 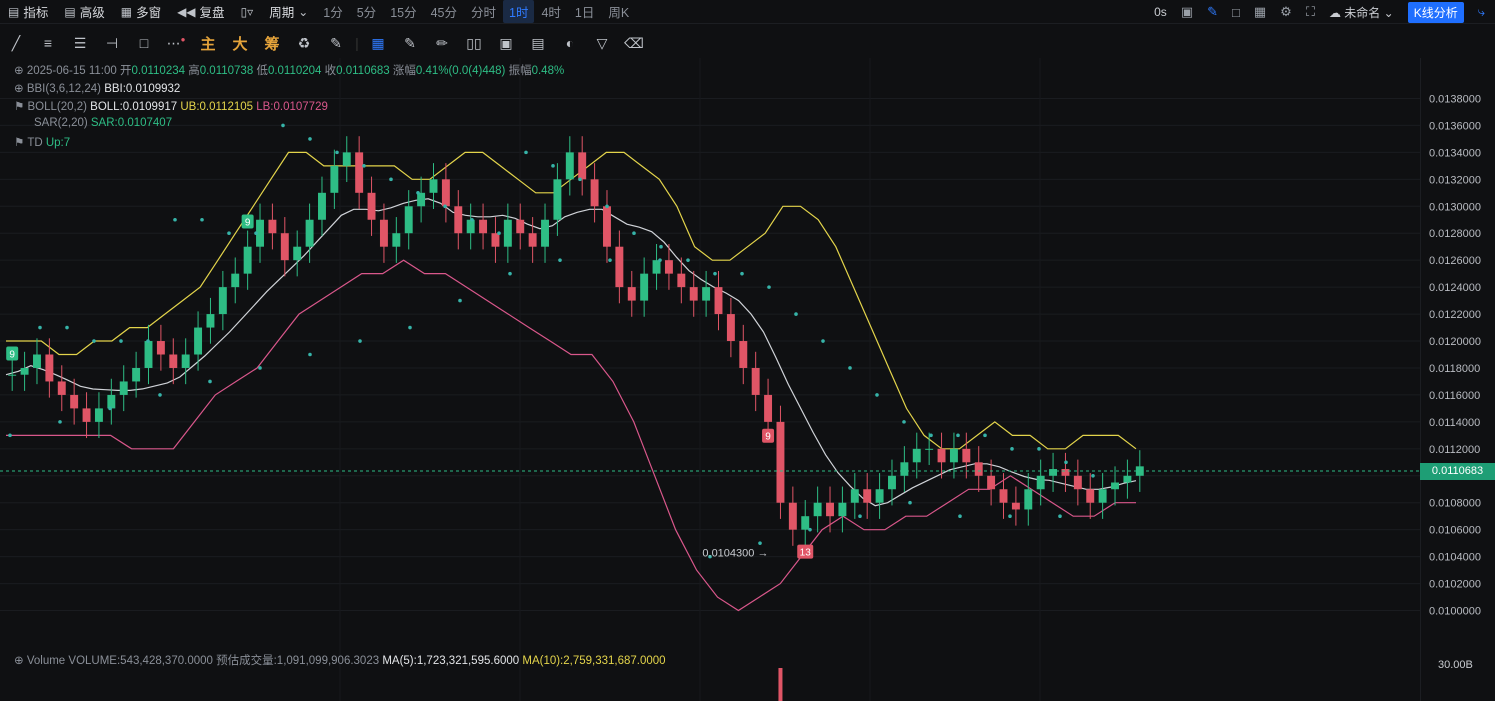 What do you see at coordinates (332, 11) in the screenshot?
I see `interval-1m: 1分` at bounding box center [332, 11].